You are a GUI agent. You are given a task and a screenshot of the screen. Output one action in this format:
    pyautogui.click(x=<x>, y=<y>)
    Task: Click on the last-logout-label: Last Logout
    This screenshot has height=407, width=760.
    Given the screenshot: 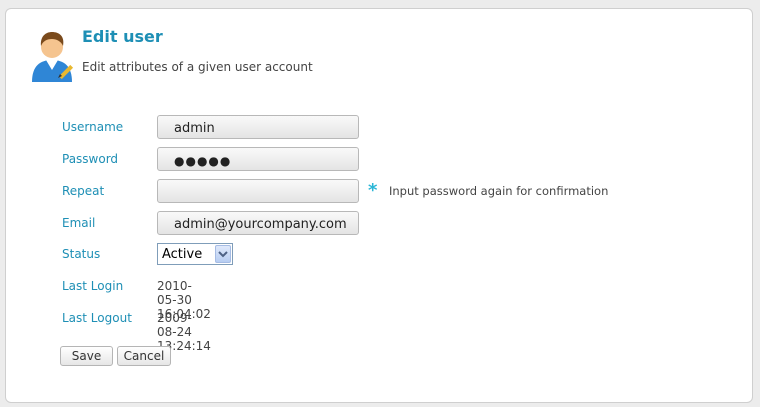 What is the action you would take?
    pyautogui.click(x=97, y=318)
    